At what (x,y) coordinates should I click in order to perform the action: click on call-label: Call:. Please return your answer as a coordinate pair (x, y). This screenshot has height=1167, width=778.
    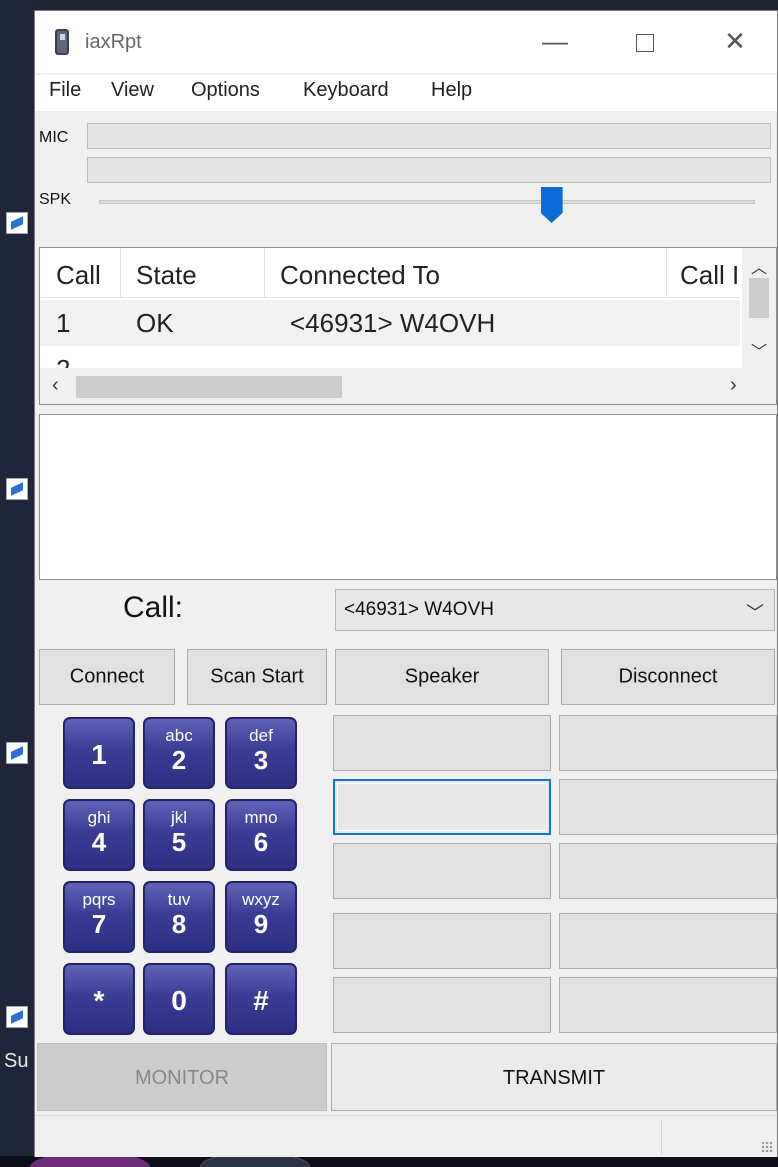
    Looking at the image, I should click on (153, 607).